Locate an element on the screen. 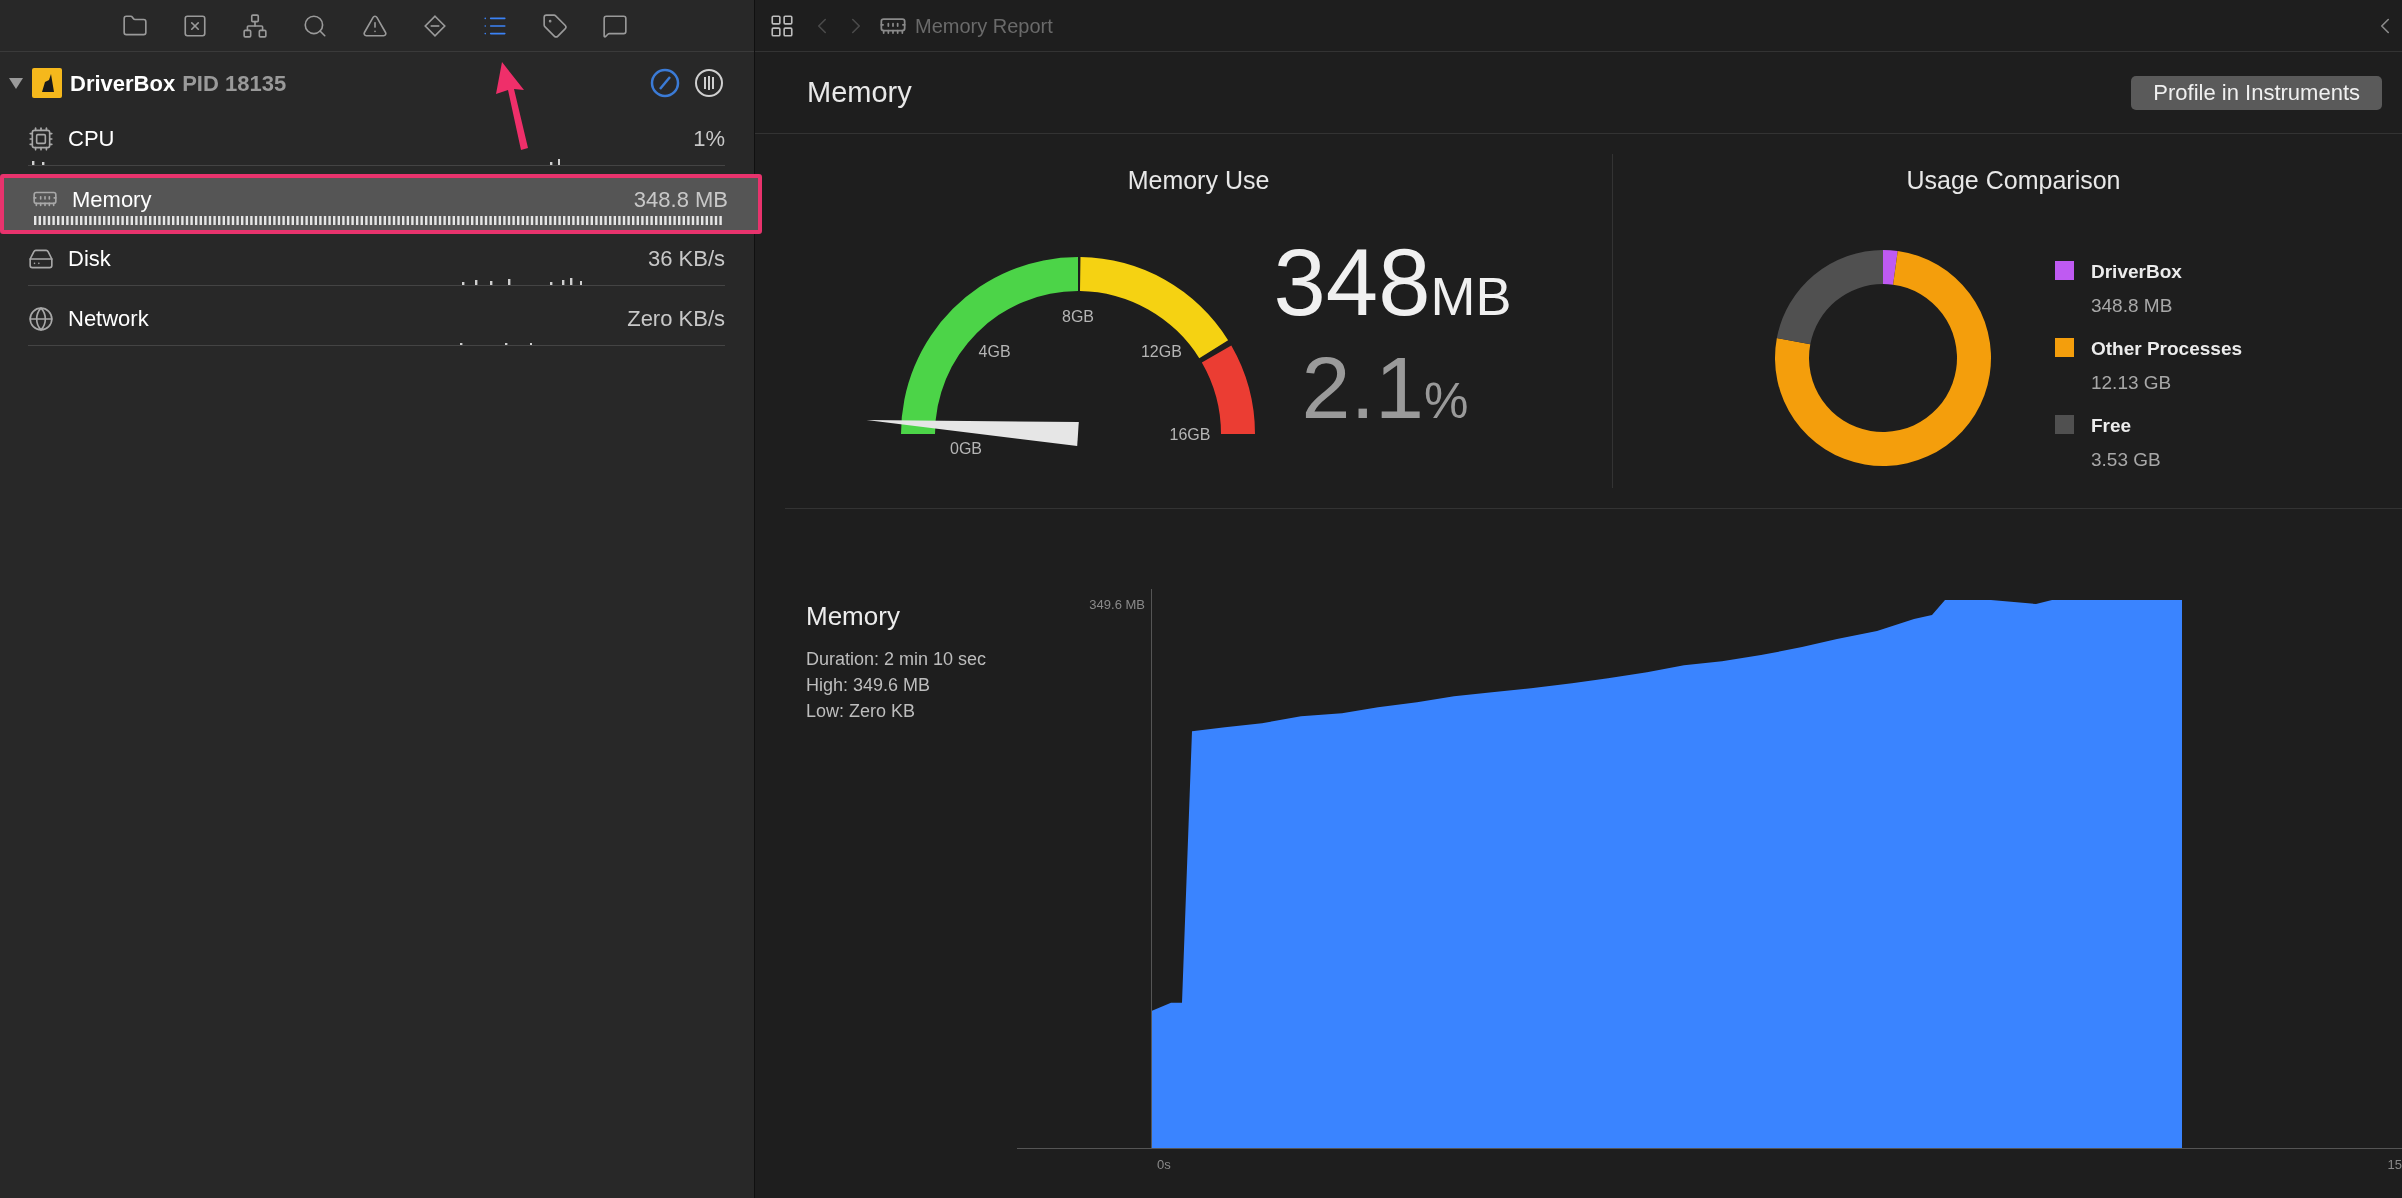 The width and height of the screenshot is (2402, 1198). grid-icon is located at coordinates (782, 25).